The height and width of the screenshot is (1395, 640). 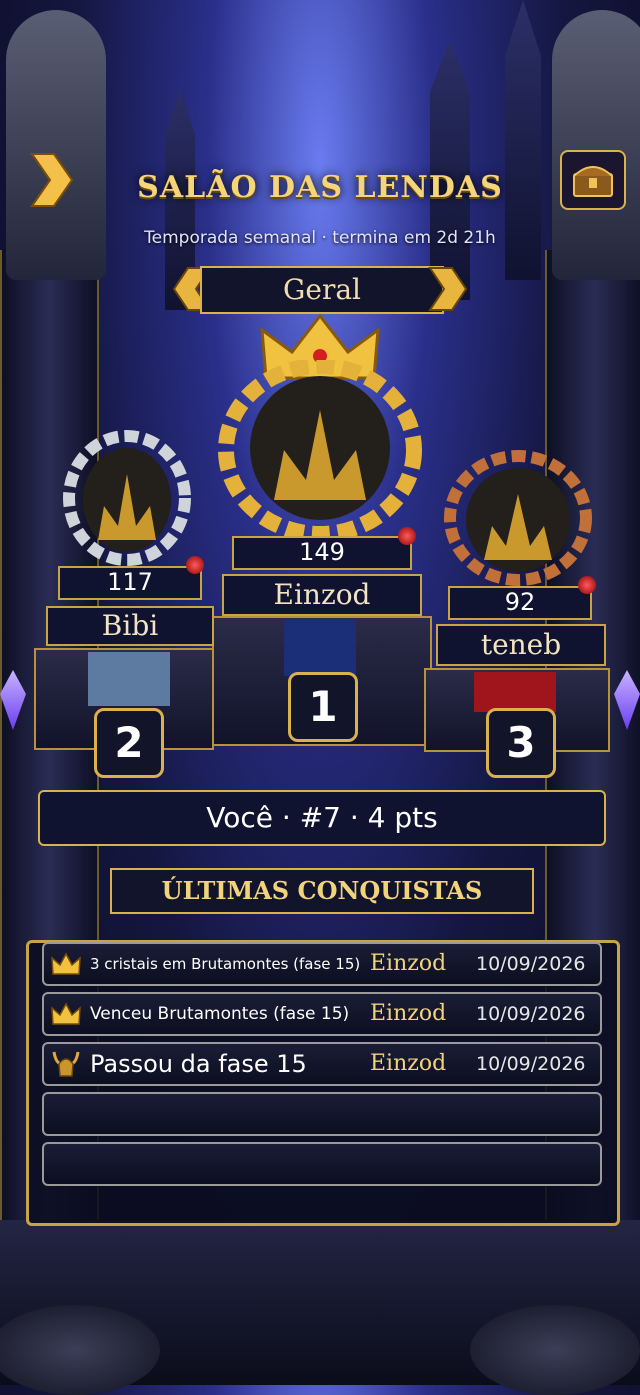 What do you see at coordinates (322, 290) in the screenshot?
I see `tab-general: Geral` at bounding box center [322, 290].